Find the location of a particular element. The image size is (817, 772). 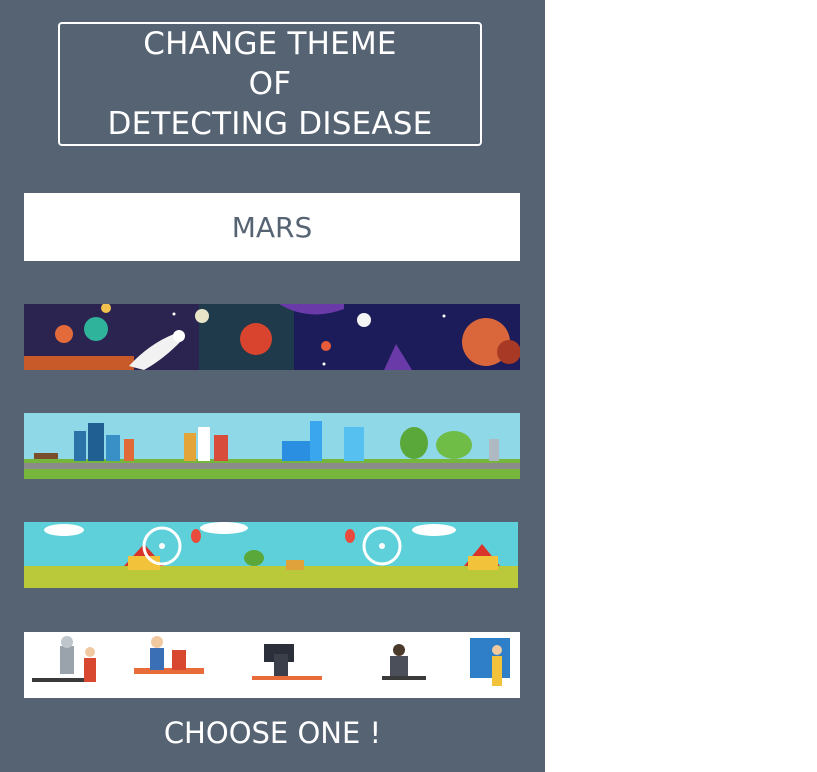

page-title-box: CHANGE THEME OF DETECTING DISEASE is located at coordinates (270, 84).